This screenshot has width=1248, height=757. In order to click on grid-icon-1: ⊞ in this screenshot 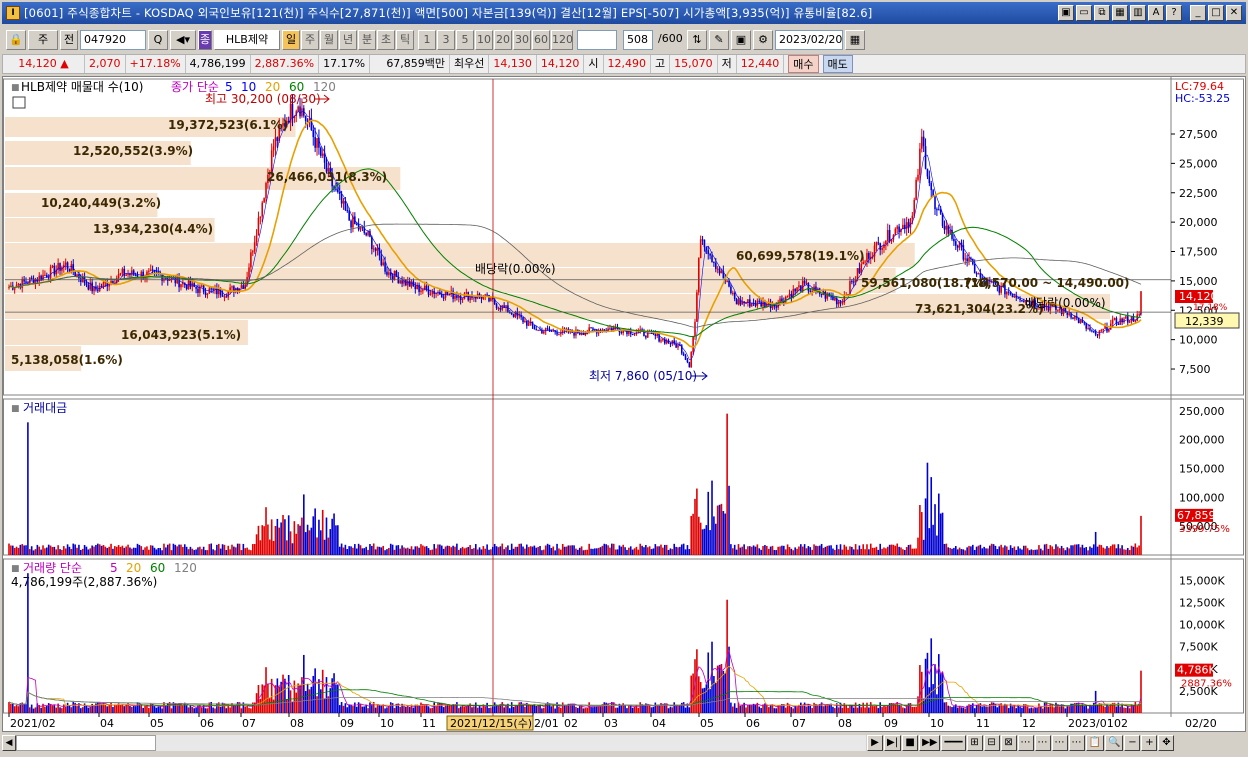, I will do `click(974, 743)`.